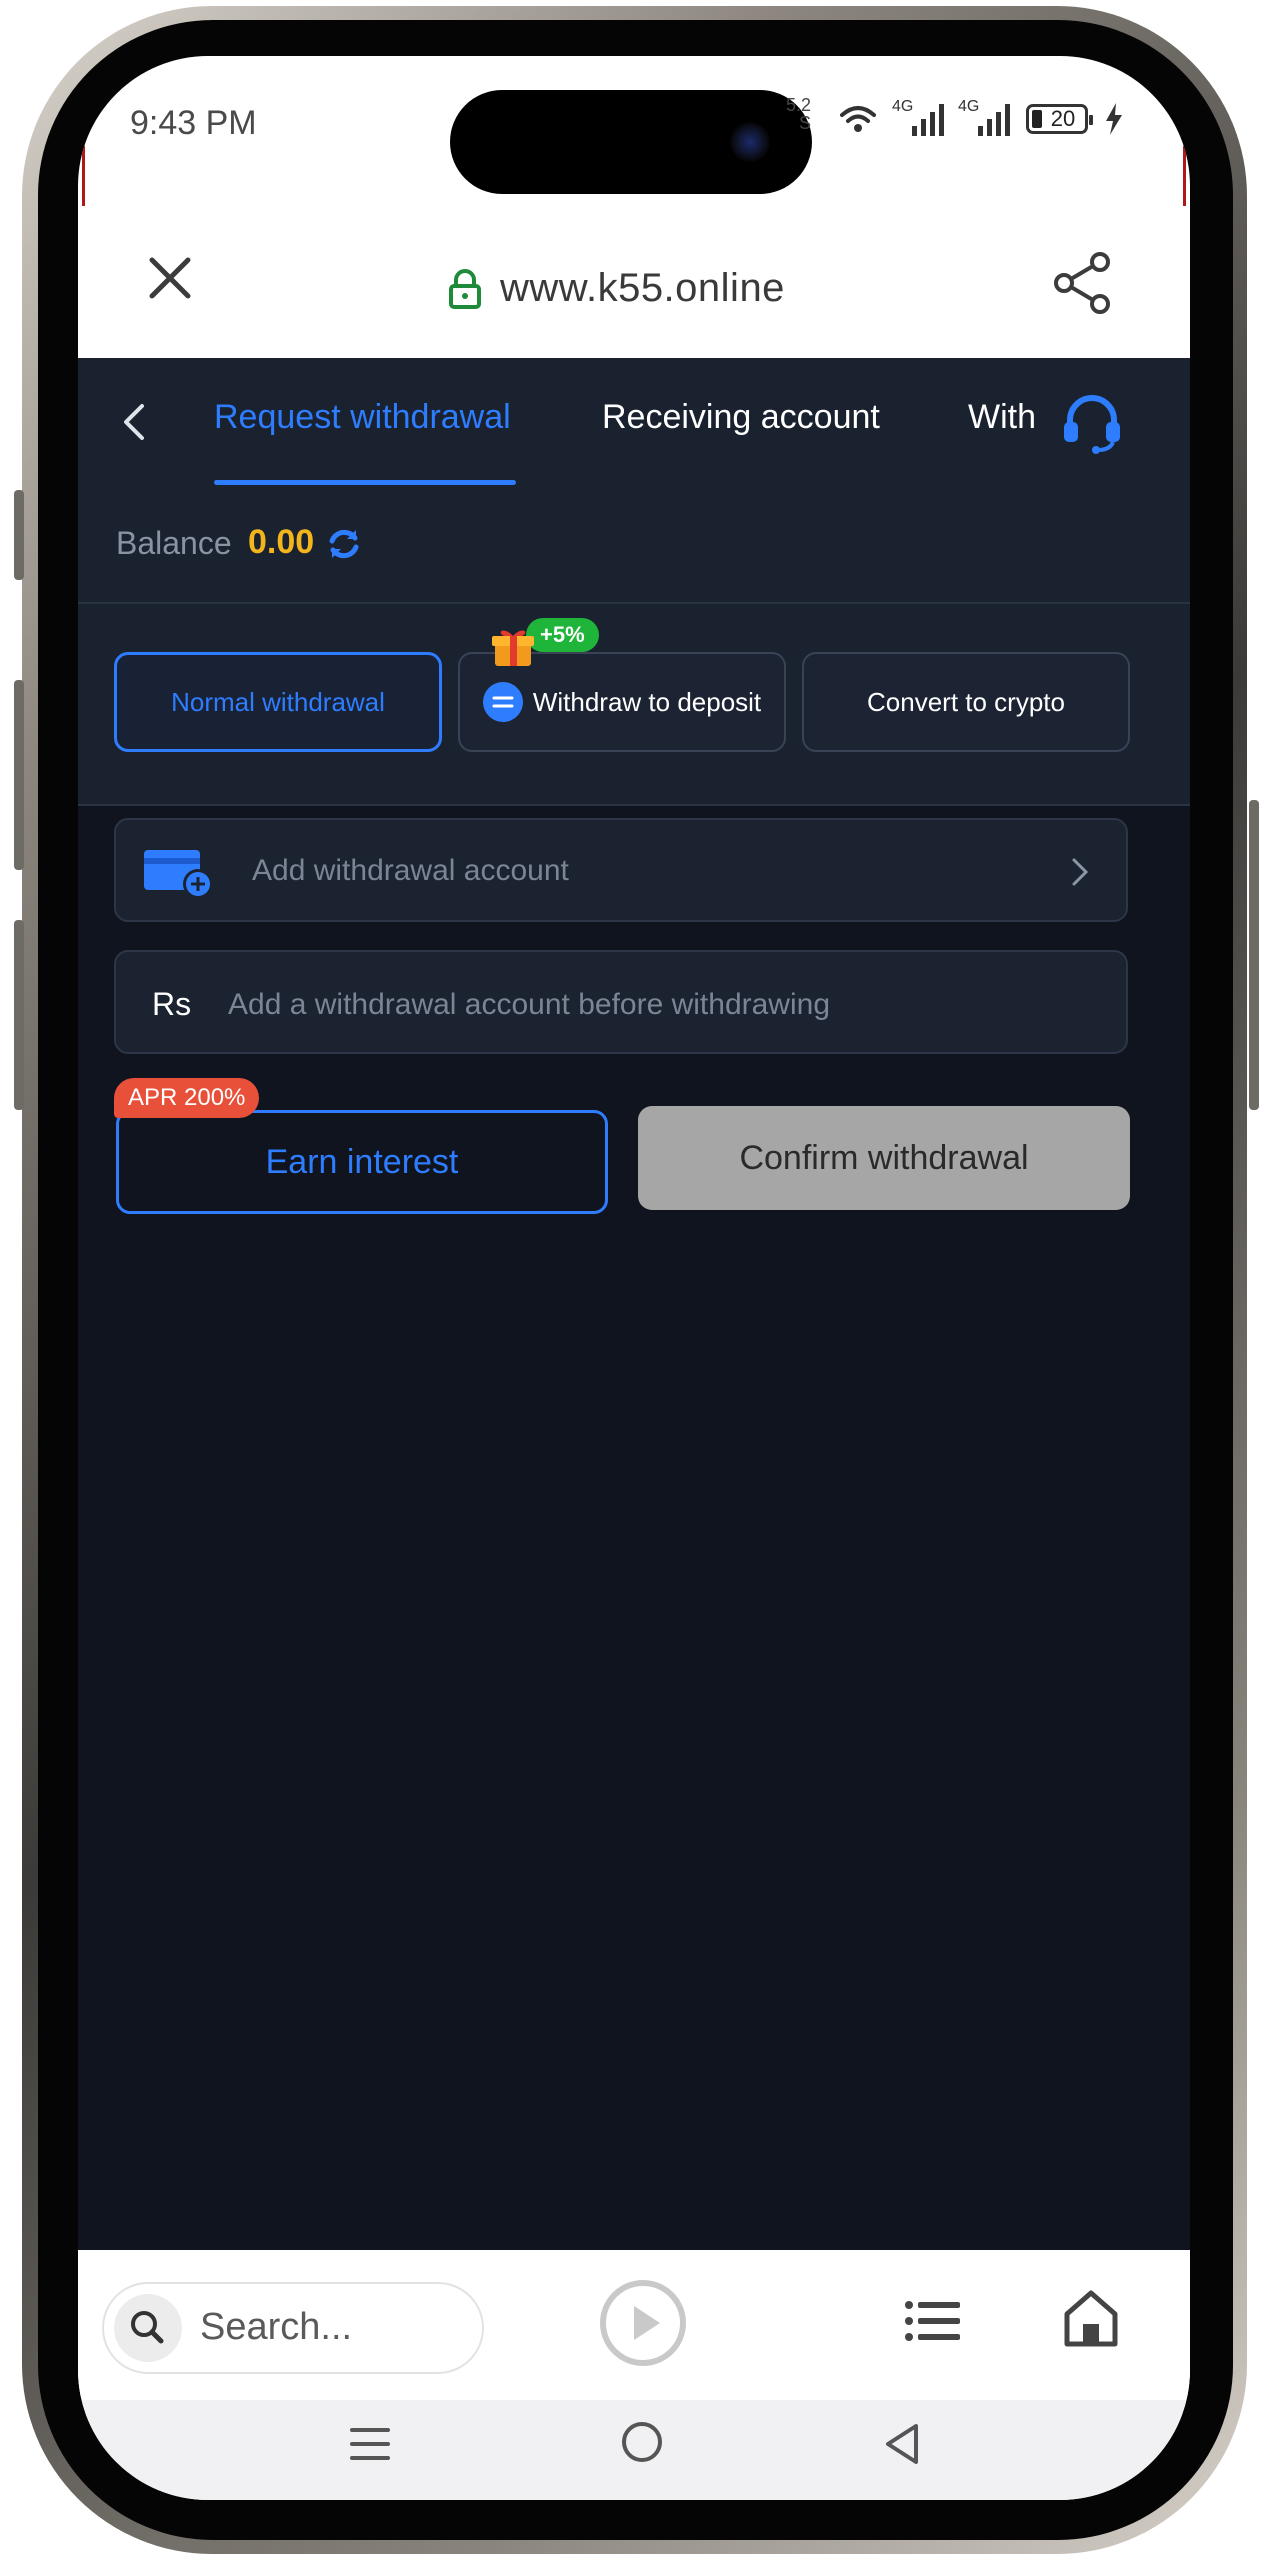 The width and height of the screenshot is (1273, 2560). I want to click on share-icon, so click(1083, 283).